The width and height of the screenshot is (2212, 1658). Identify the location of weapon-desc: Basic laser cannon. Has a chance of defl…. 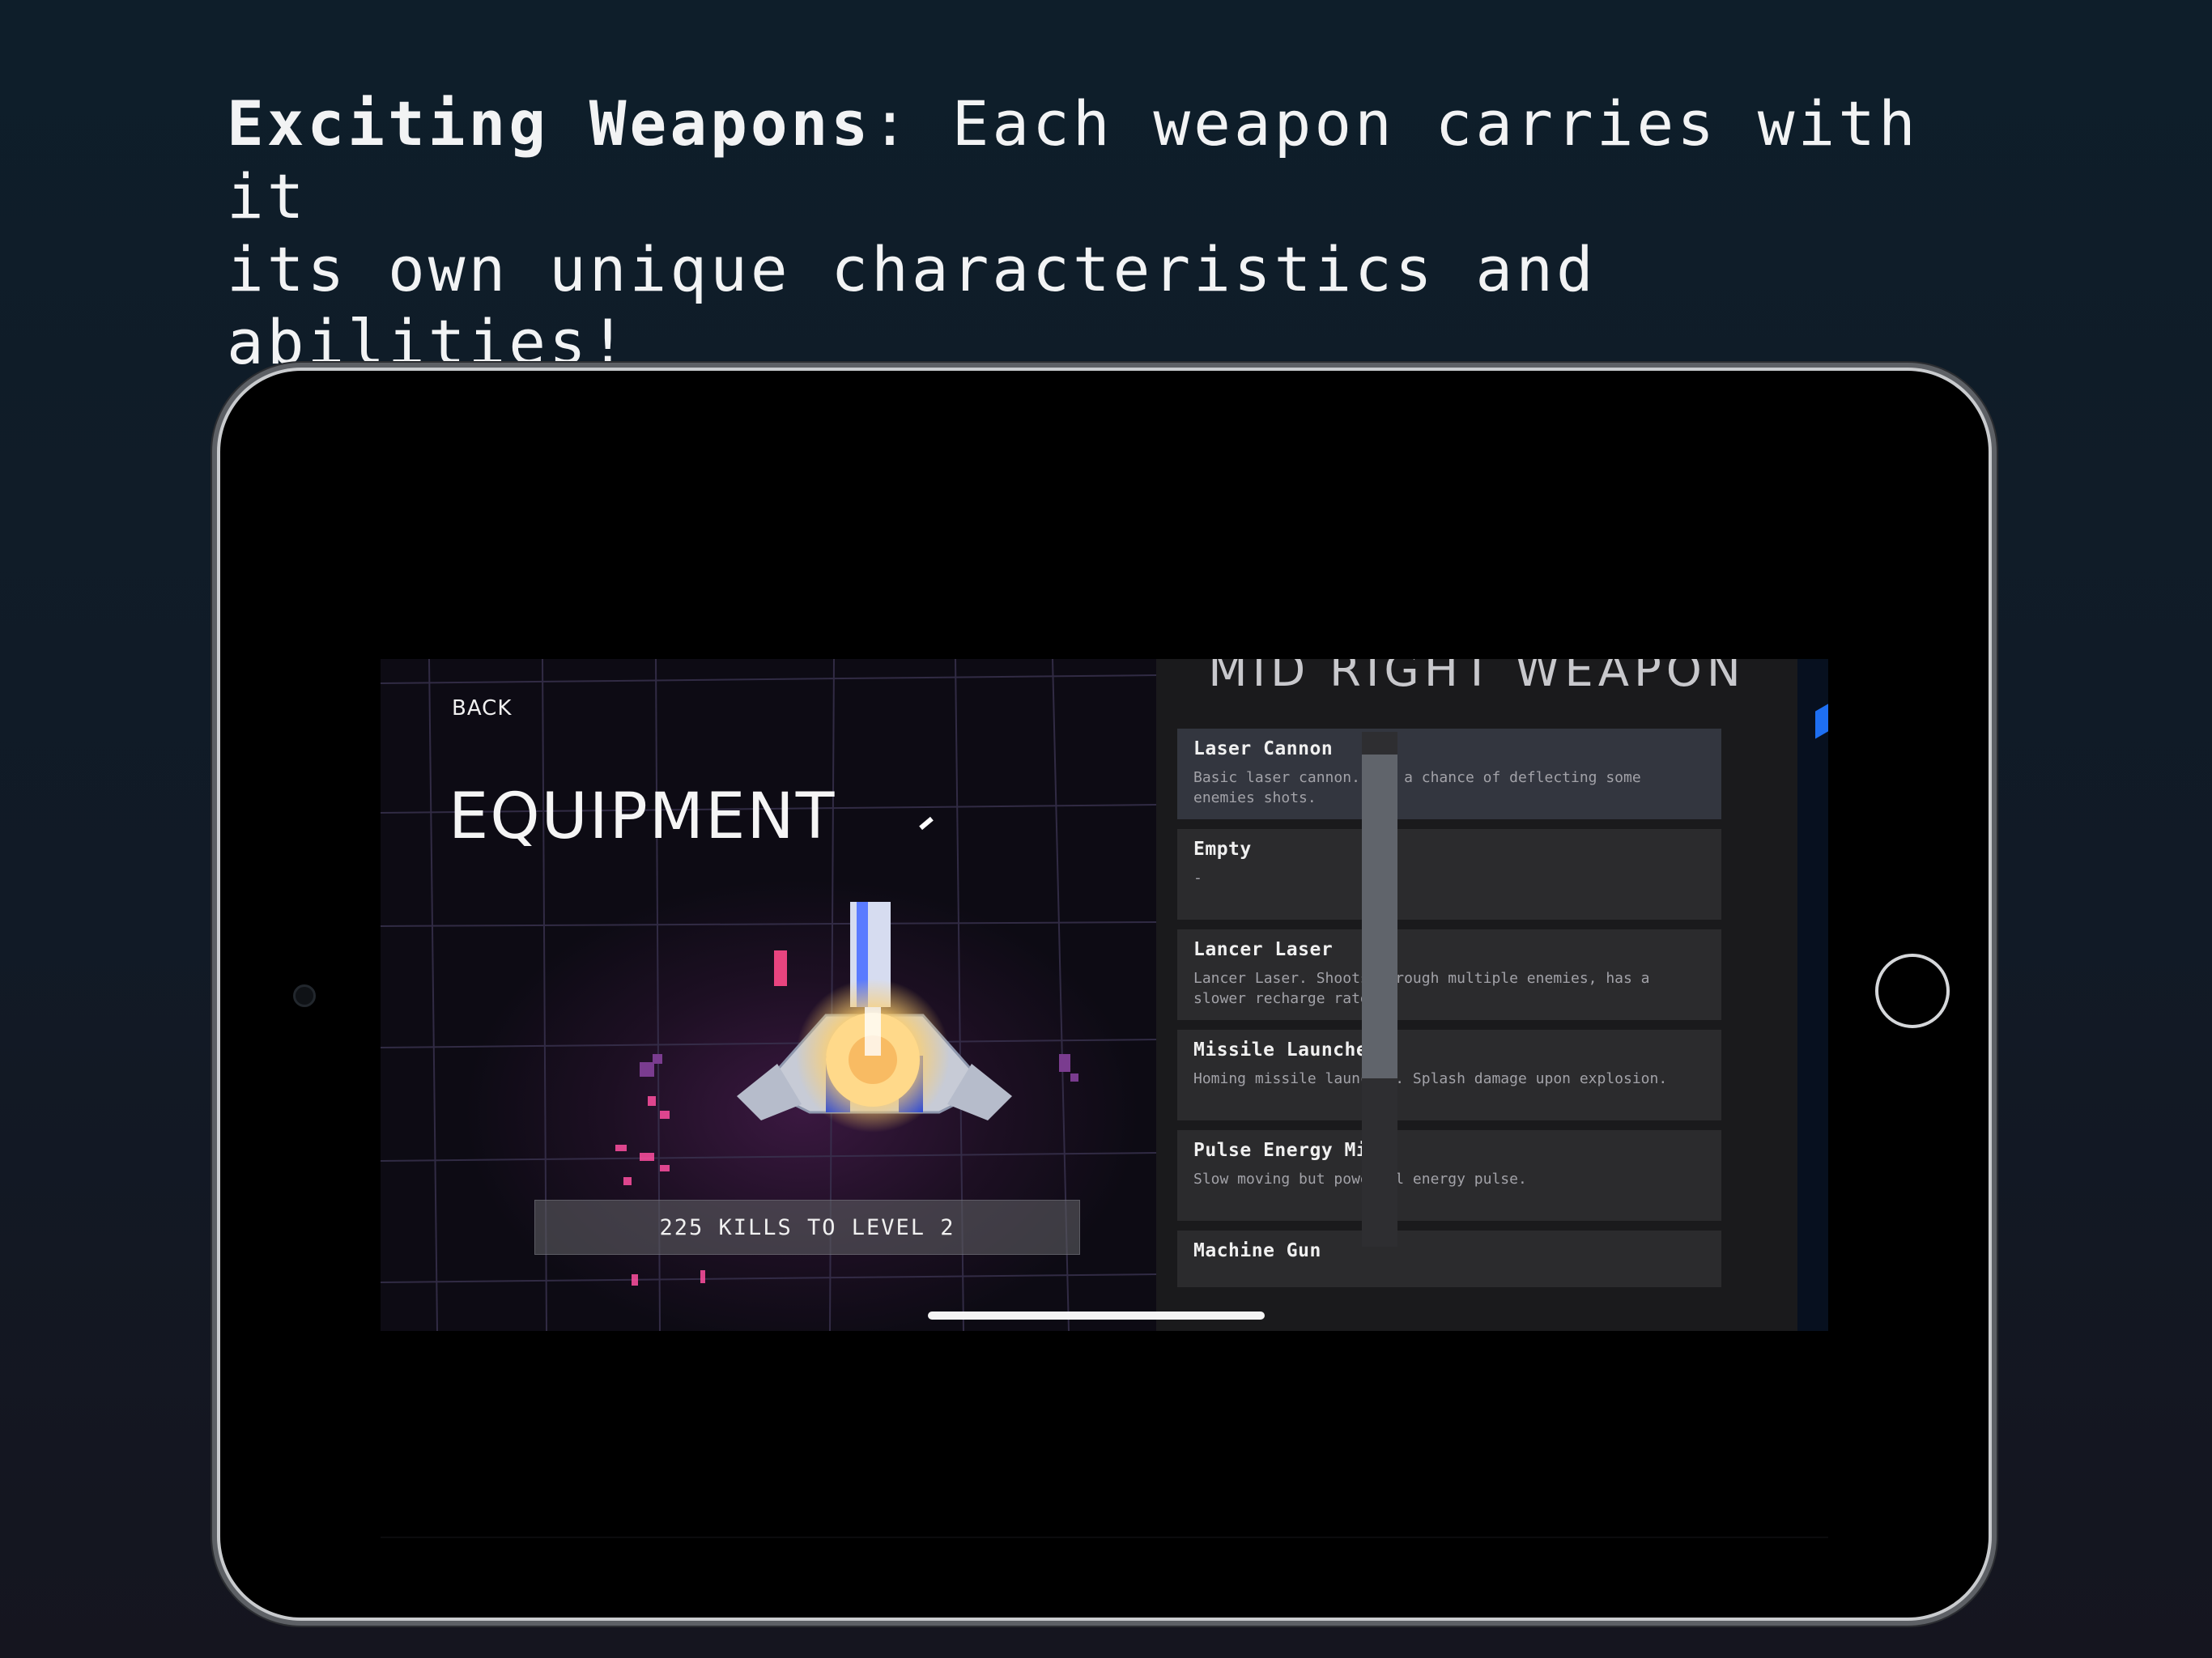
(1417, 787).